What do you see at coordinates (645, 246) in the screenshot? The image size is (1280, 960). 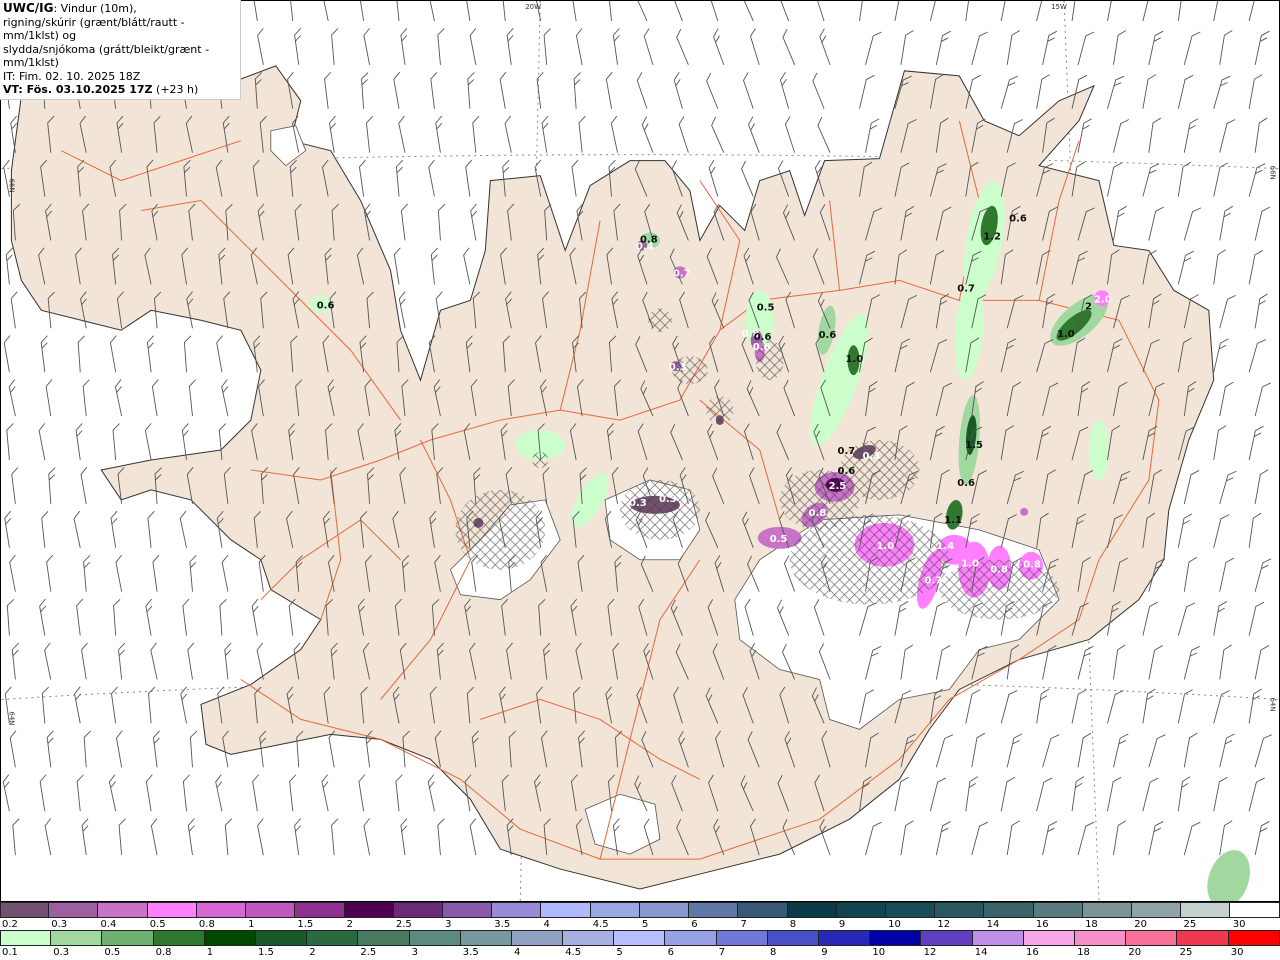 I see `precip-value: 0.4` at bounding box center [645, 246].